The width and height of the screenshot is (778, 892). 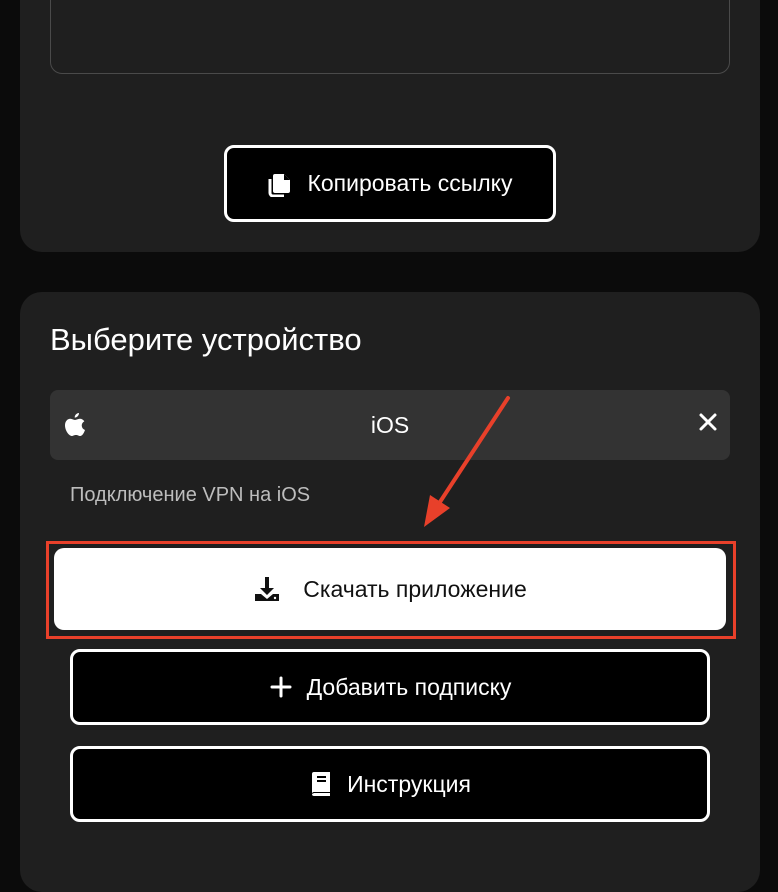 What do you see at coordinates (390, 37) in the screenshot?
I see `subscription-link-field` at bounding box center [390, 37].